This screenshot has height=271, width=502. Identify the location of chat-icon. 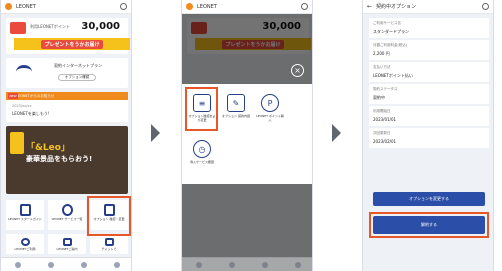
(109, 242).